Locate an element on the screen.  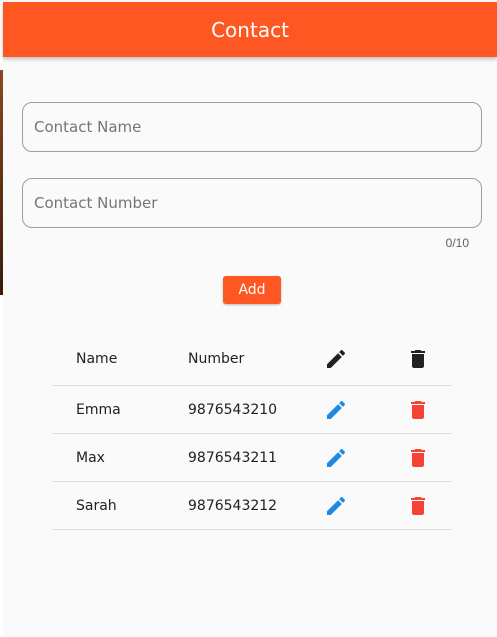
table-row: Max 9876543211 is located at coordinates (252, 458).